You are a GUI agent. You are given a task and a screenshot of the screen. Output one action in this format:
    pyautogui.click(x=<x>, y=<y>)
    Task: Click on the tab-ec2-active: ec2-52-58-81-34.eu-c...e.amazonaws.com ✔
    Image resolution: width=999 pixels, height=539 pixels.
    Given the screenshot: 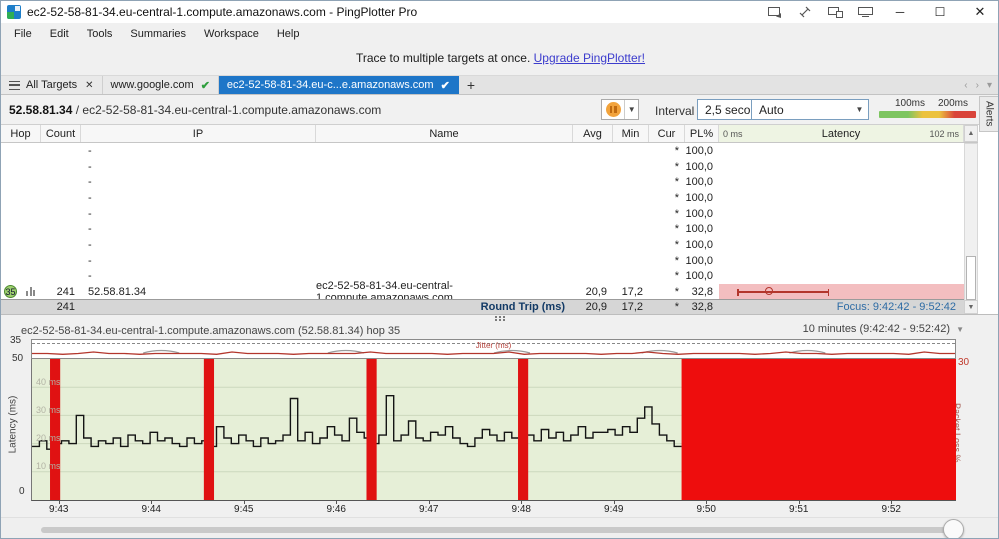 What is the action you would take?
    pyautogui.click(x=338, y=85)
    